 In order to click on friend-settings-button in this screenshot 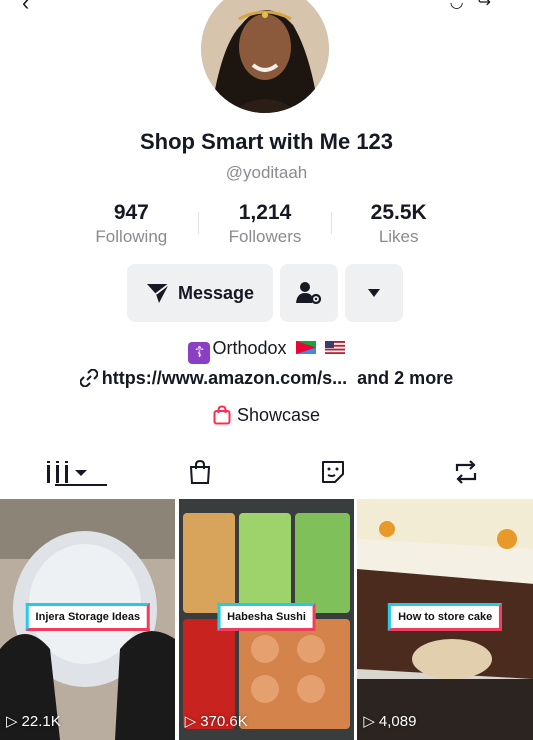, I will do `click(309, 293)`.